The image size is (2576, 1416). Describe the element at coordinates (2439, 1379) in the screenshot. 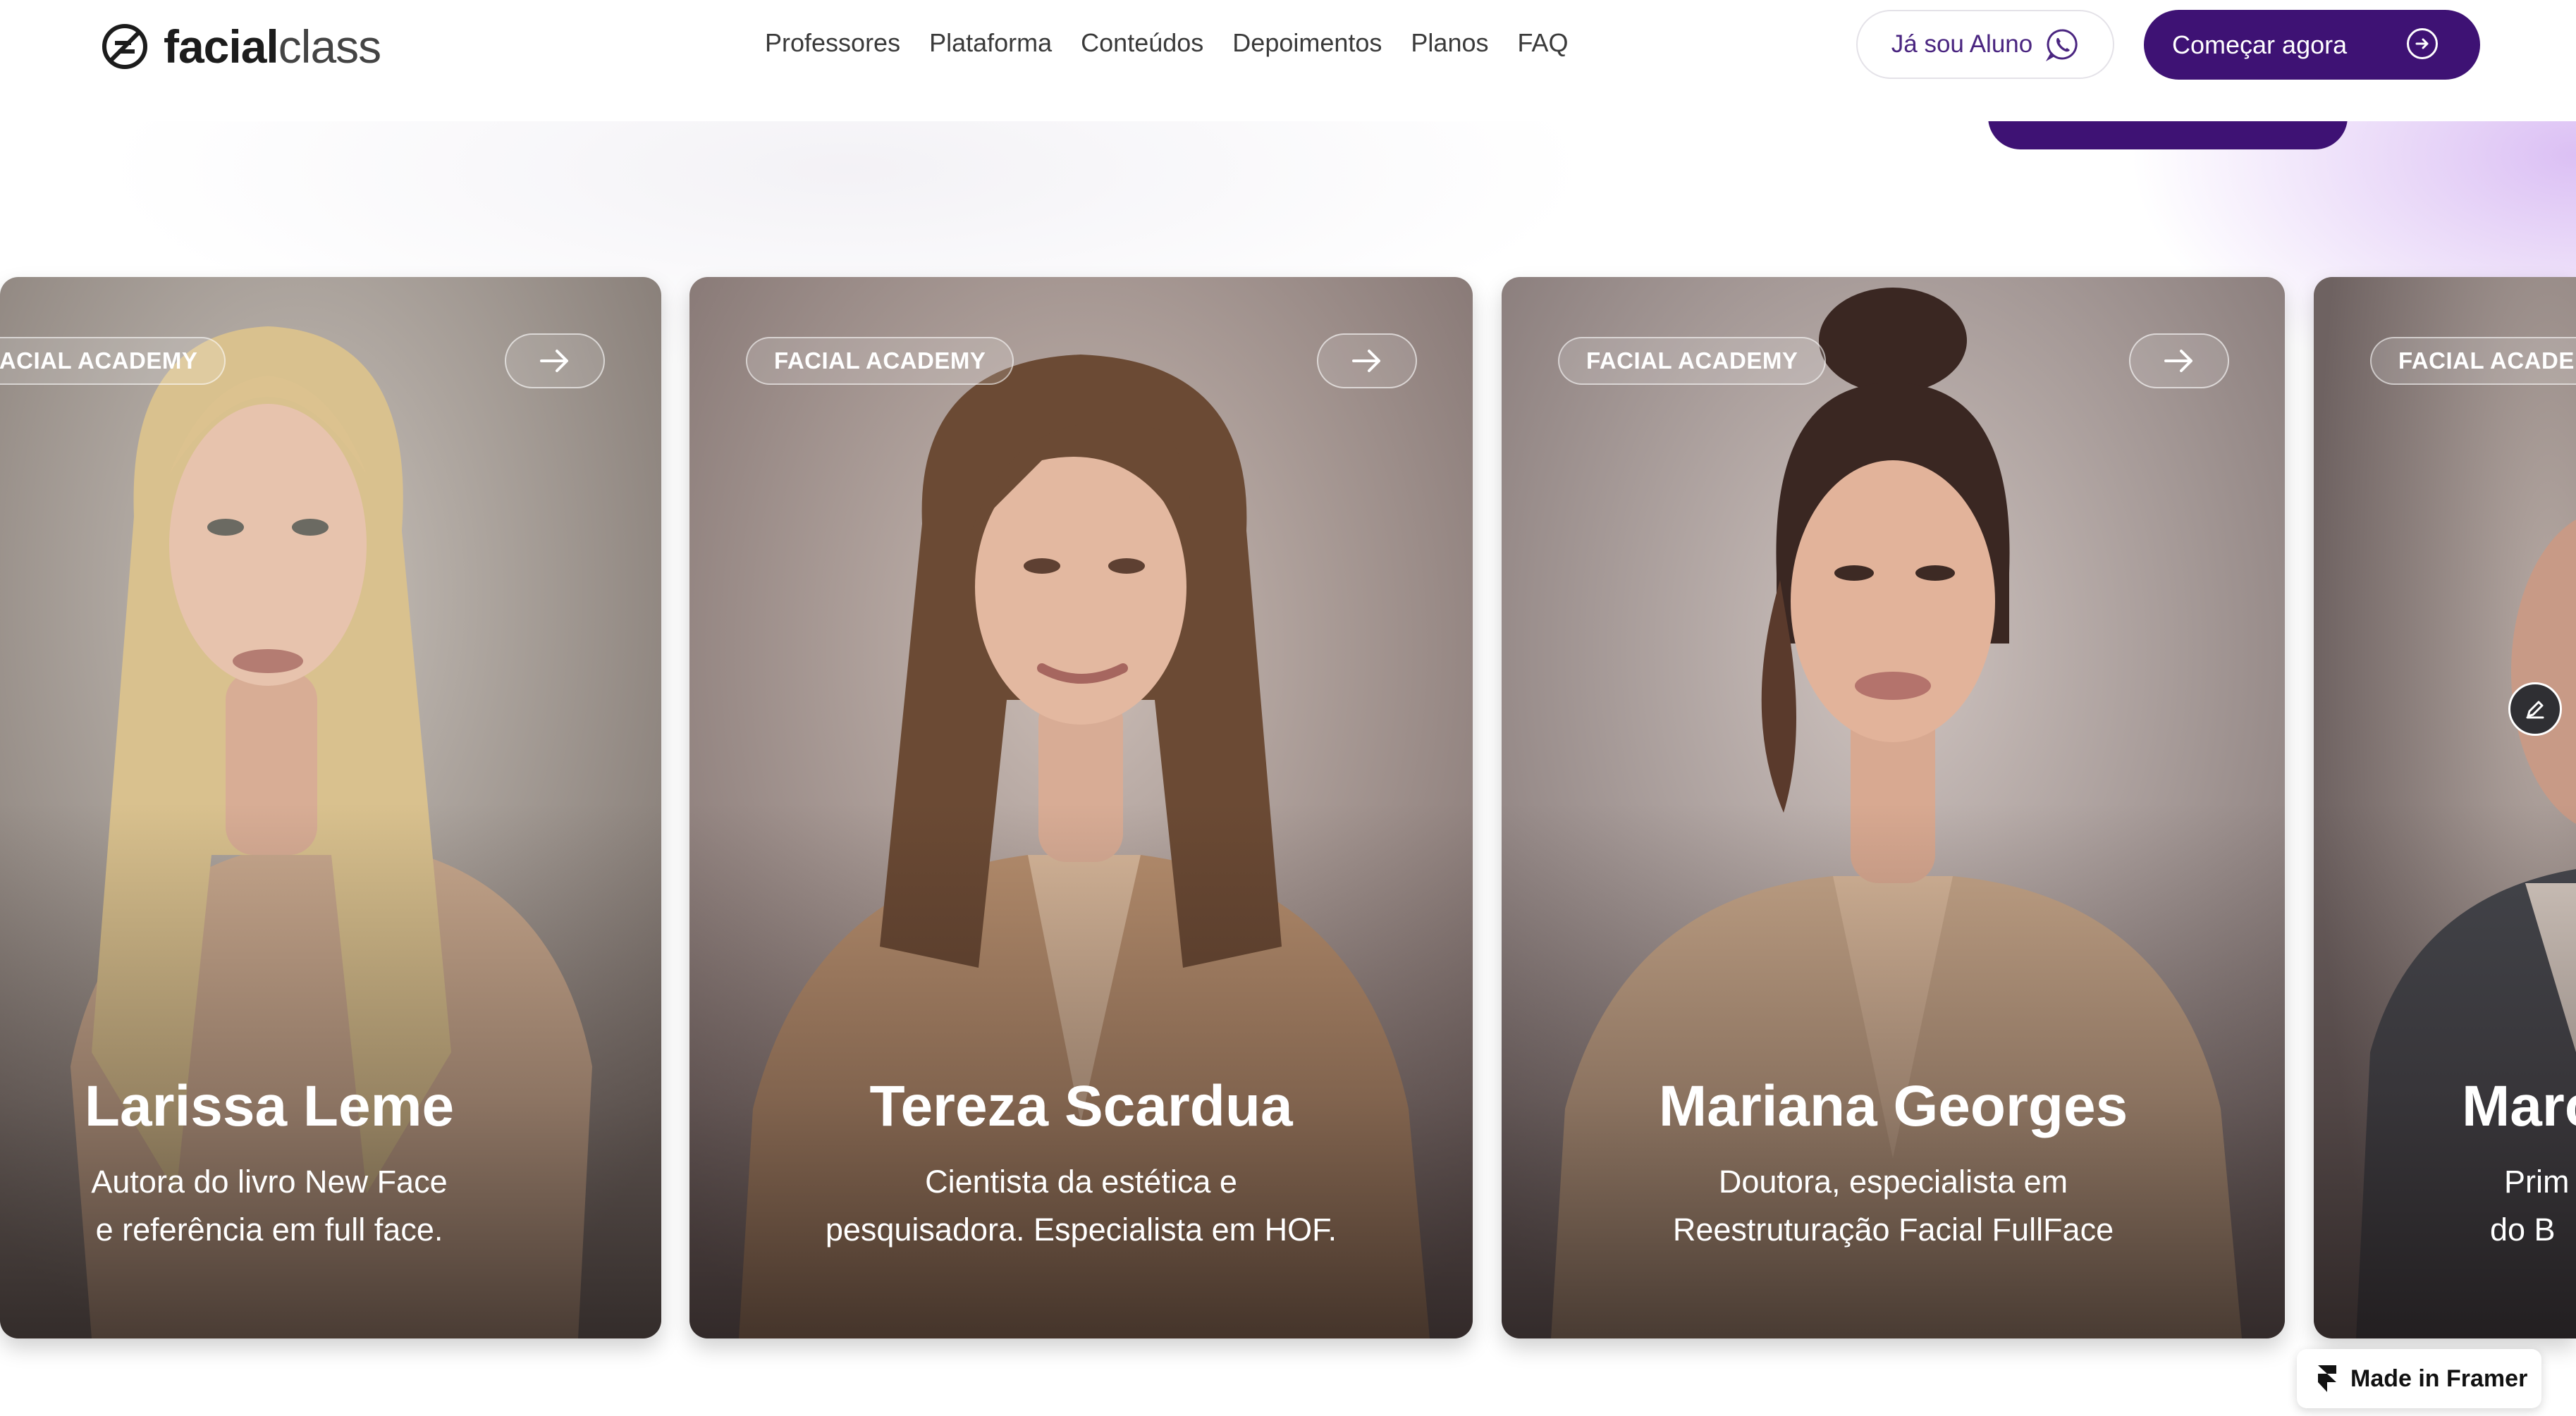

I see `made-in-framer-label: Made in Framer` at that location.